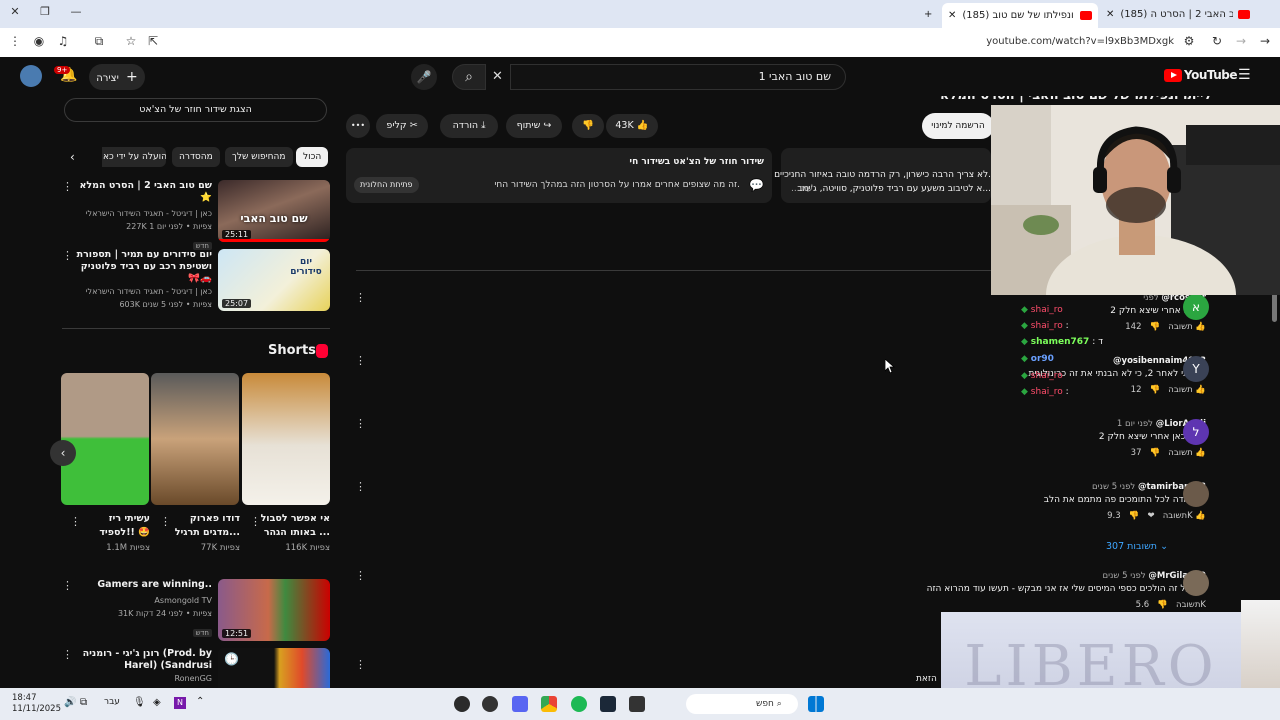  Describe the element at coordinates (637, 704) in the screenshot. I see `terminal-app-icon` at that location.